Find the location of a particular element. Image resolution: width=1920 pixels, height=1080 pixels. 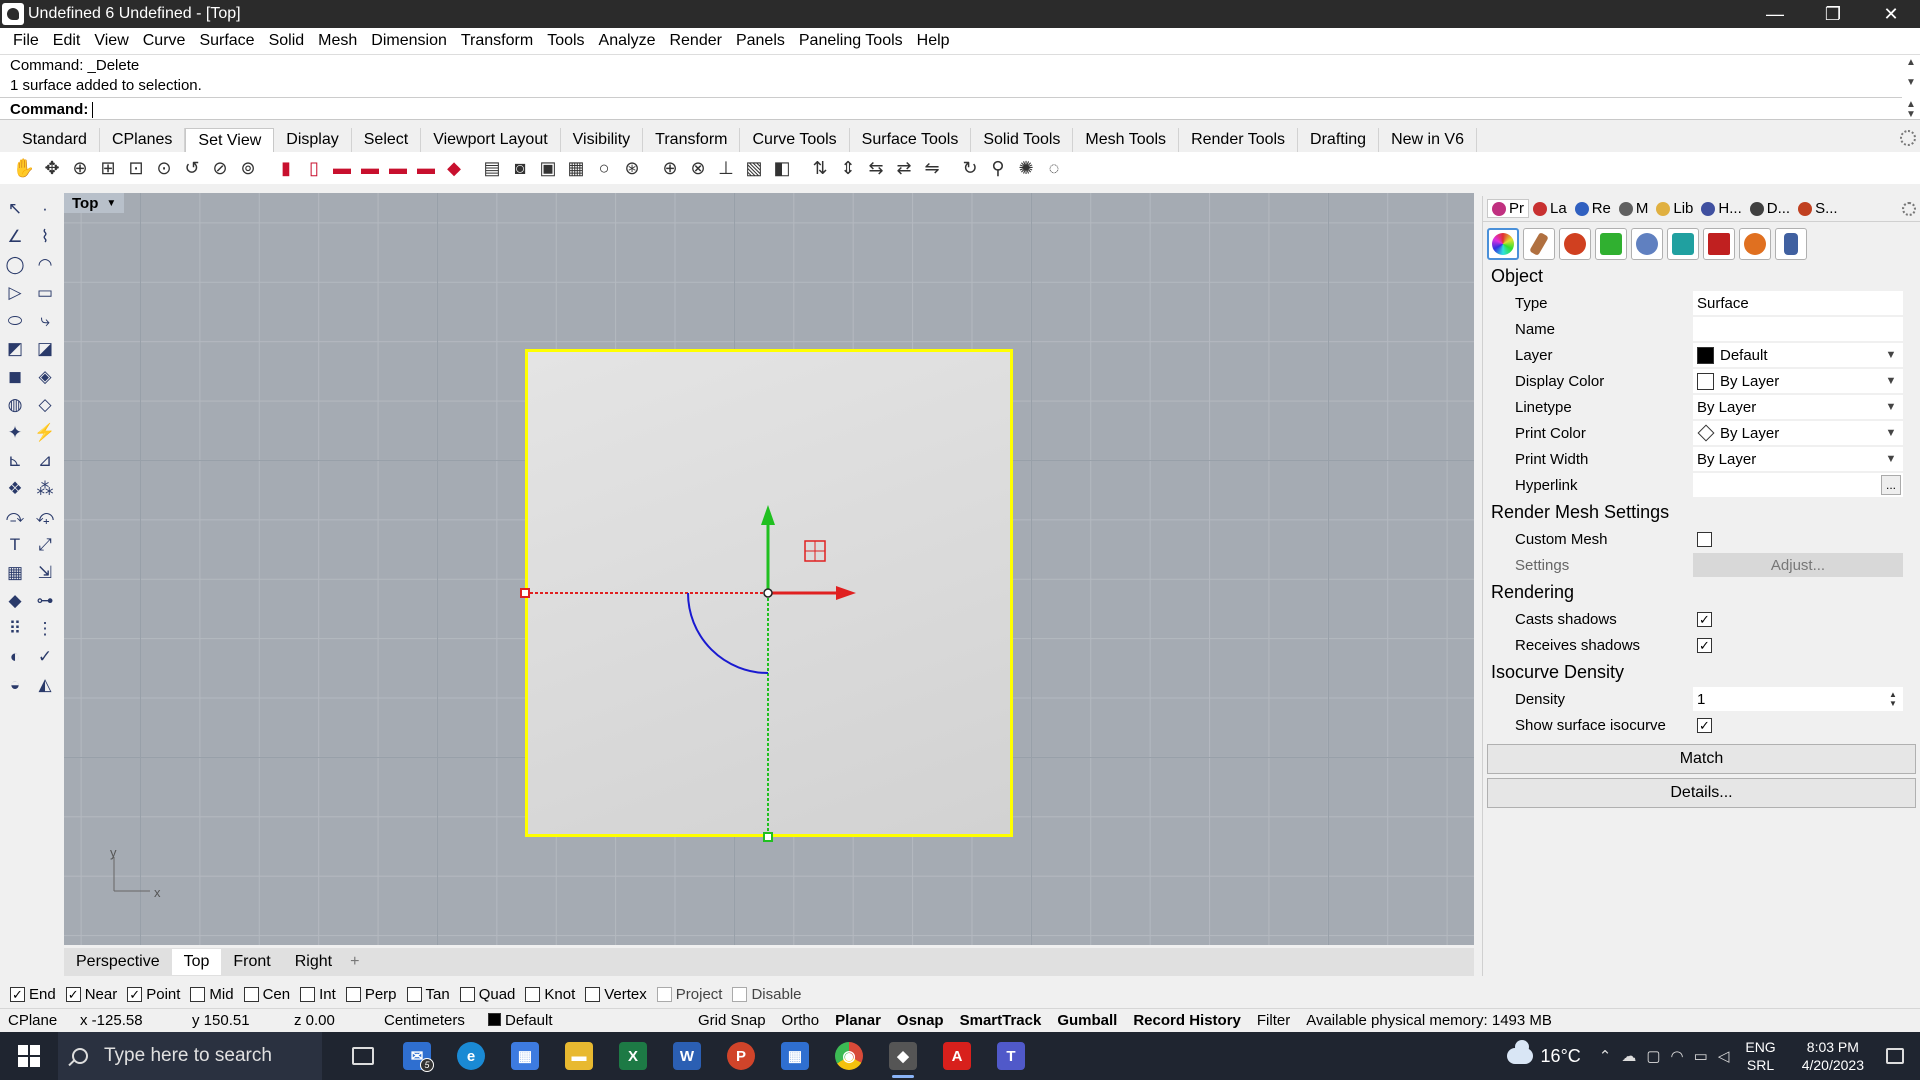

add-viewport-icon: + is located at coordinates (354, 962).